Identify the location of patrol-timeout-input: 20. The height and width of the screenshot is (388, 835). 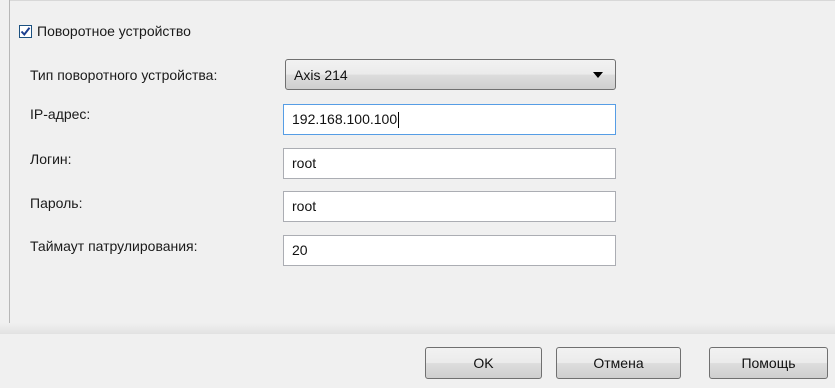
(449, 250).